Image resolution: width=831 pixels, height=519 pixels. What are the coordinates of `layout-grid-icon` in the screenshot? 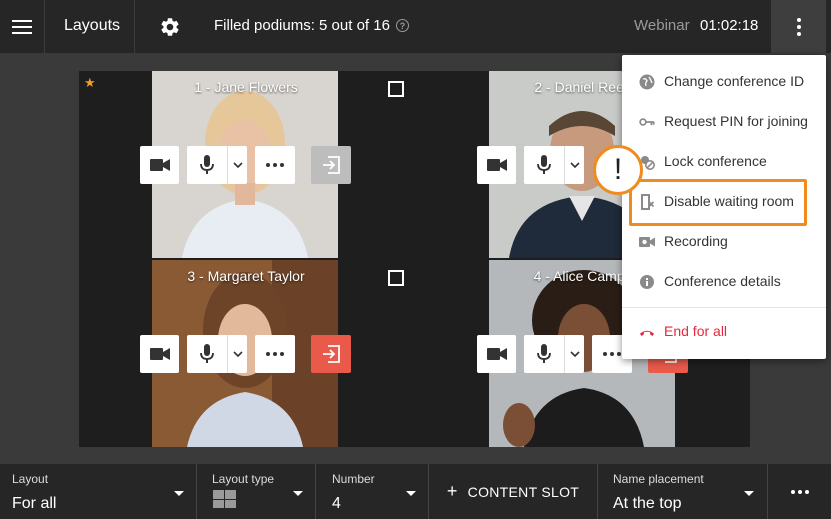 It's located at (224, 499).